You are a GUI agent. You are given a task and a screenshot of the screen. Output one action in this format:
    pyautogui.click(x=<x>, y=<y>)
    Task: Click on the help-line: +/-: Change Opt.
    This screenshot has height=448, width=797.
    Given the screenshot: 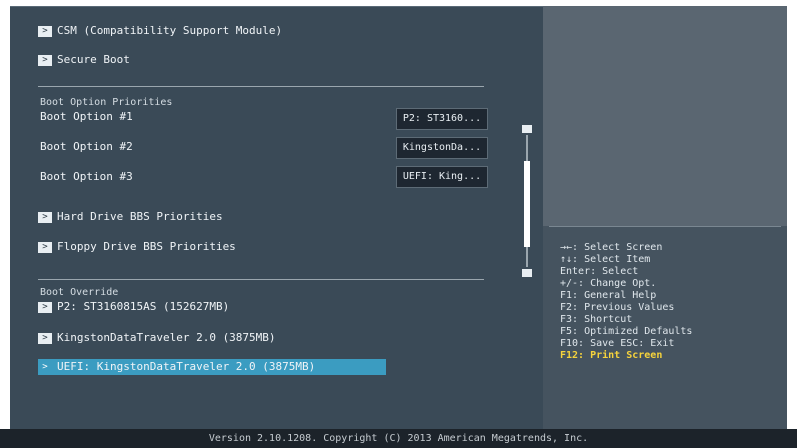 What is the action you would take?
    pyautogui.click(x=608, y=283)
    